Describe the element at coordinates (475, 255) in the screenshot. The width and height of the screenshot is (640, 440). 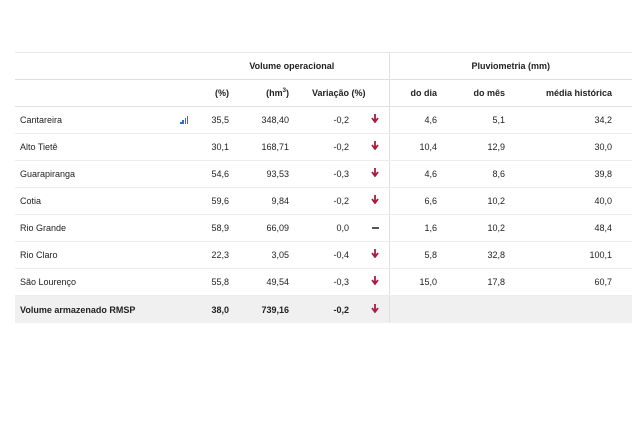
I see `rain-month-value: 32,8` at that location.